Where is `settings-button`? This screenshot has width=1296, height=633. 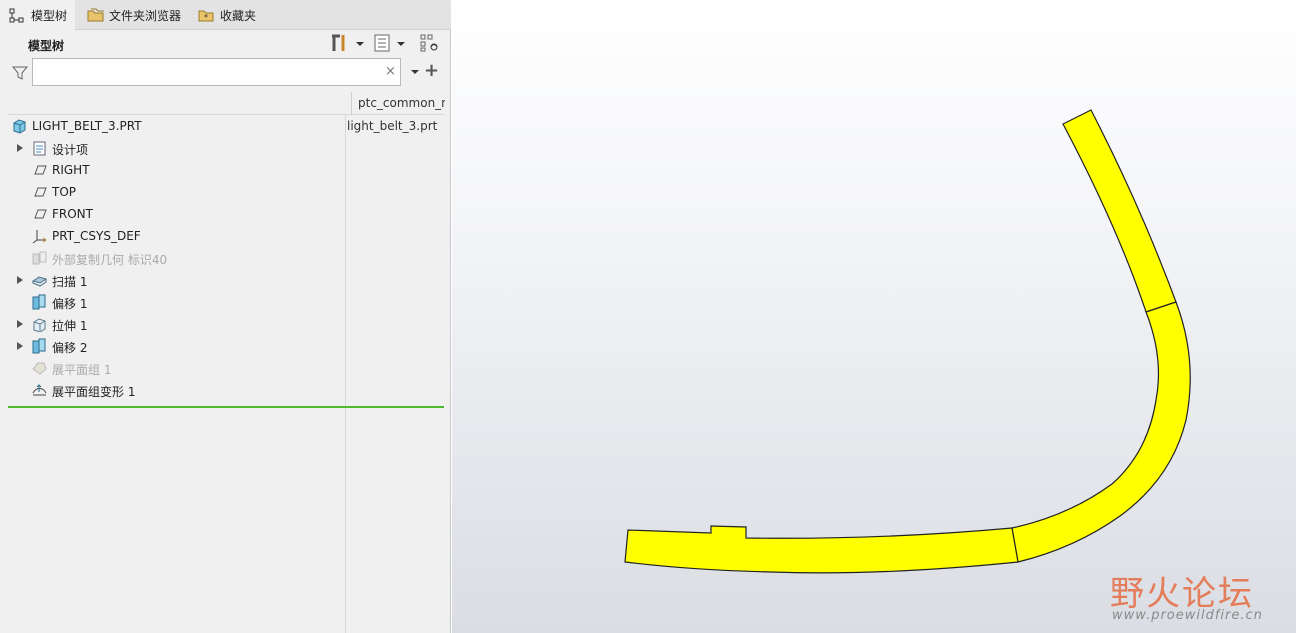 settings-button is located at coordinates (347, 44).